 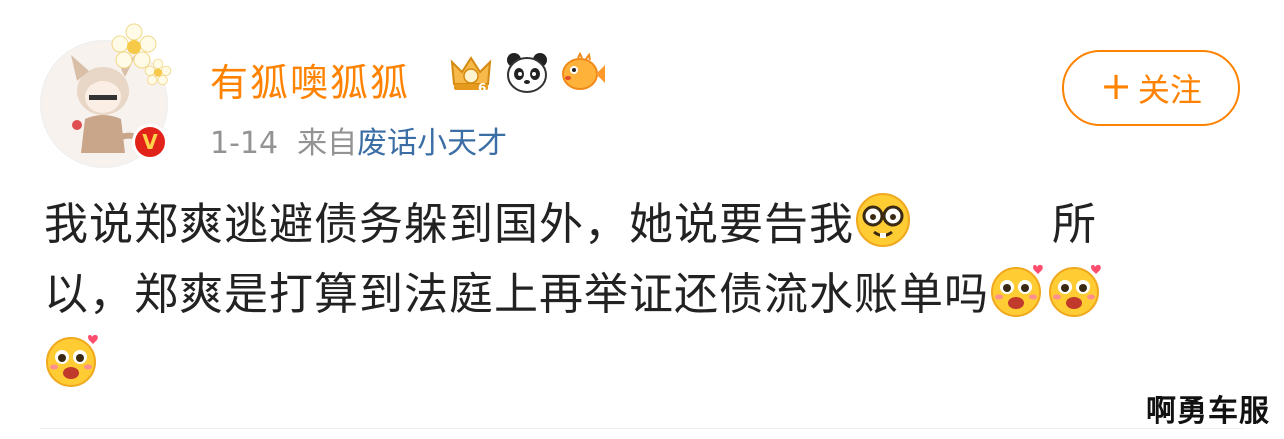 I want to click on follow-button: + 关注, so click(x=1151, y=88).